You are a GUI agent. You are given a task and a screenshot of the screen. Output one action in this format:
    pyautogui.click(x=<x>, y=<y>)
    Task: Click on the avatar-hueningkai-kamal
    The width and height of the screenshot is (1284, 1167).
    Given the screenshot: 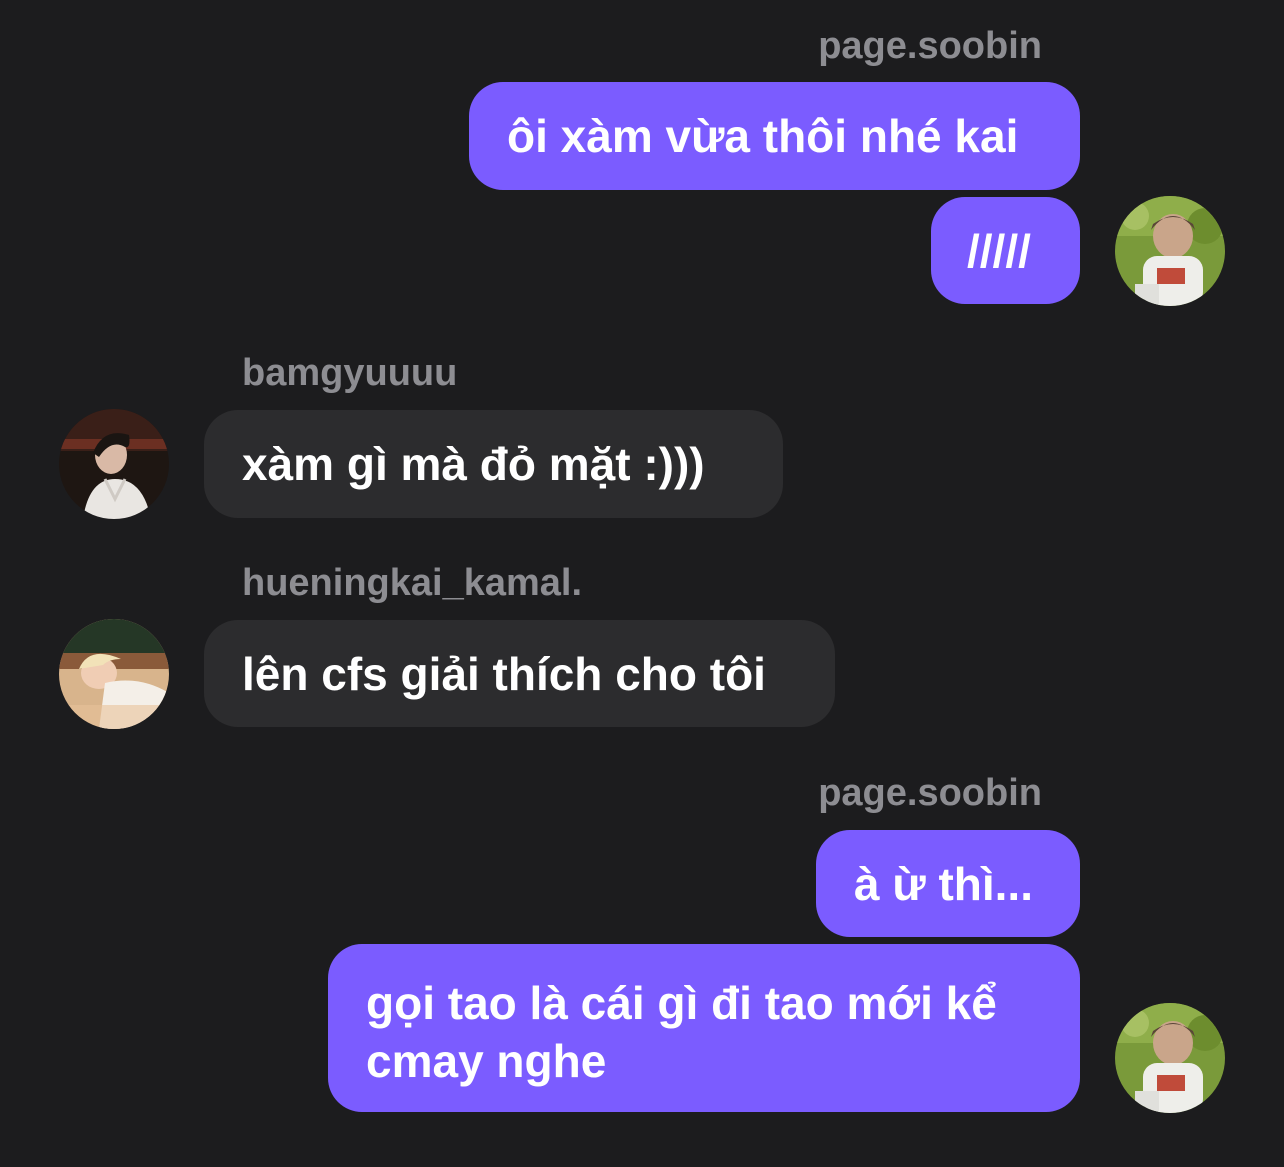 What is the action you would take?
    pyautogui.click(x=114, y=674)
    